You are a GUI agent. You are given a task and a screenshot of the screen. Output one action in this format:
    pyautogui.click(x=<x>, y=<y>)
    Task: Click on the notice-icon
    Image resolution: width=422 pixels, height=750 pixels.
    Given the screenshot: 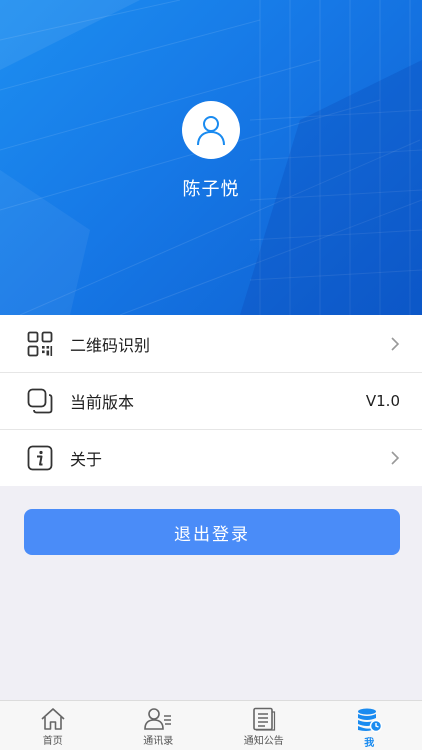 What is the action you would take?
    pyautogui.click(x=263, y=719)
    